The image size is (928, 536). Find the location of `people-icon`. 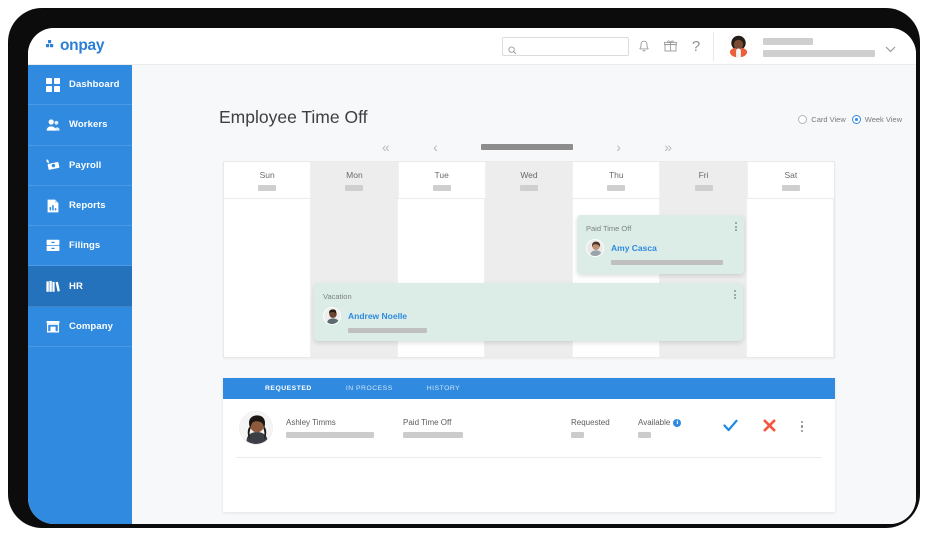

people-icon is located at coordinates (52, 124).